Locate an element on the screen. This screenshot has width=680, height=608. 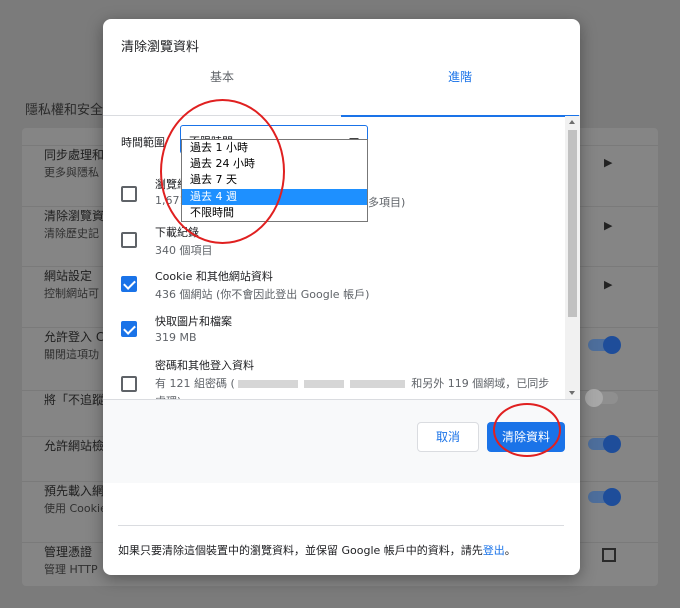
cookies-checkbox is located at coordinates (129, 284).